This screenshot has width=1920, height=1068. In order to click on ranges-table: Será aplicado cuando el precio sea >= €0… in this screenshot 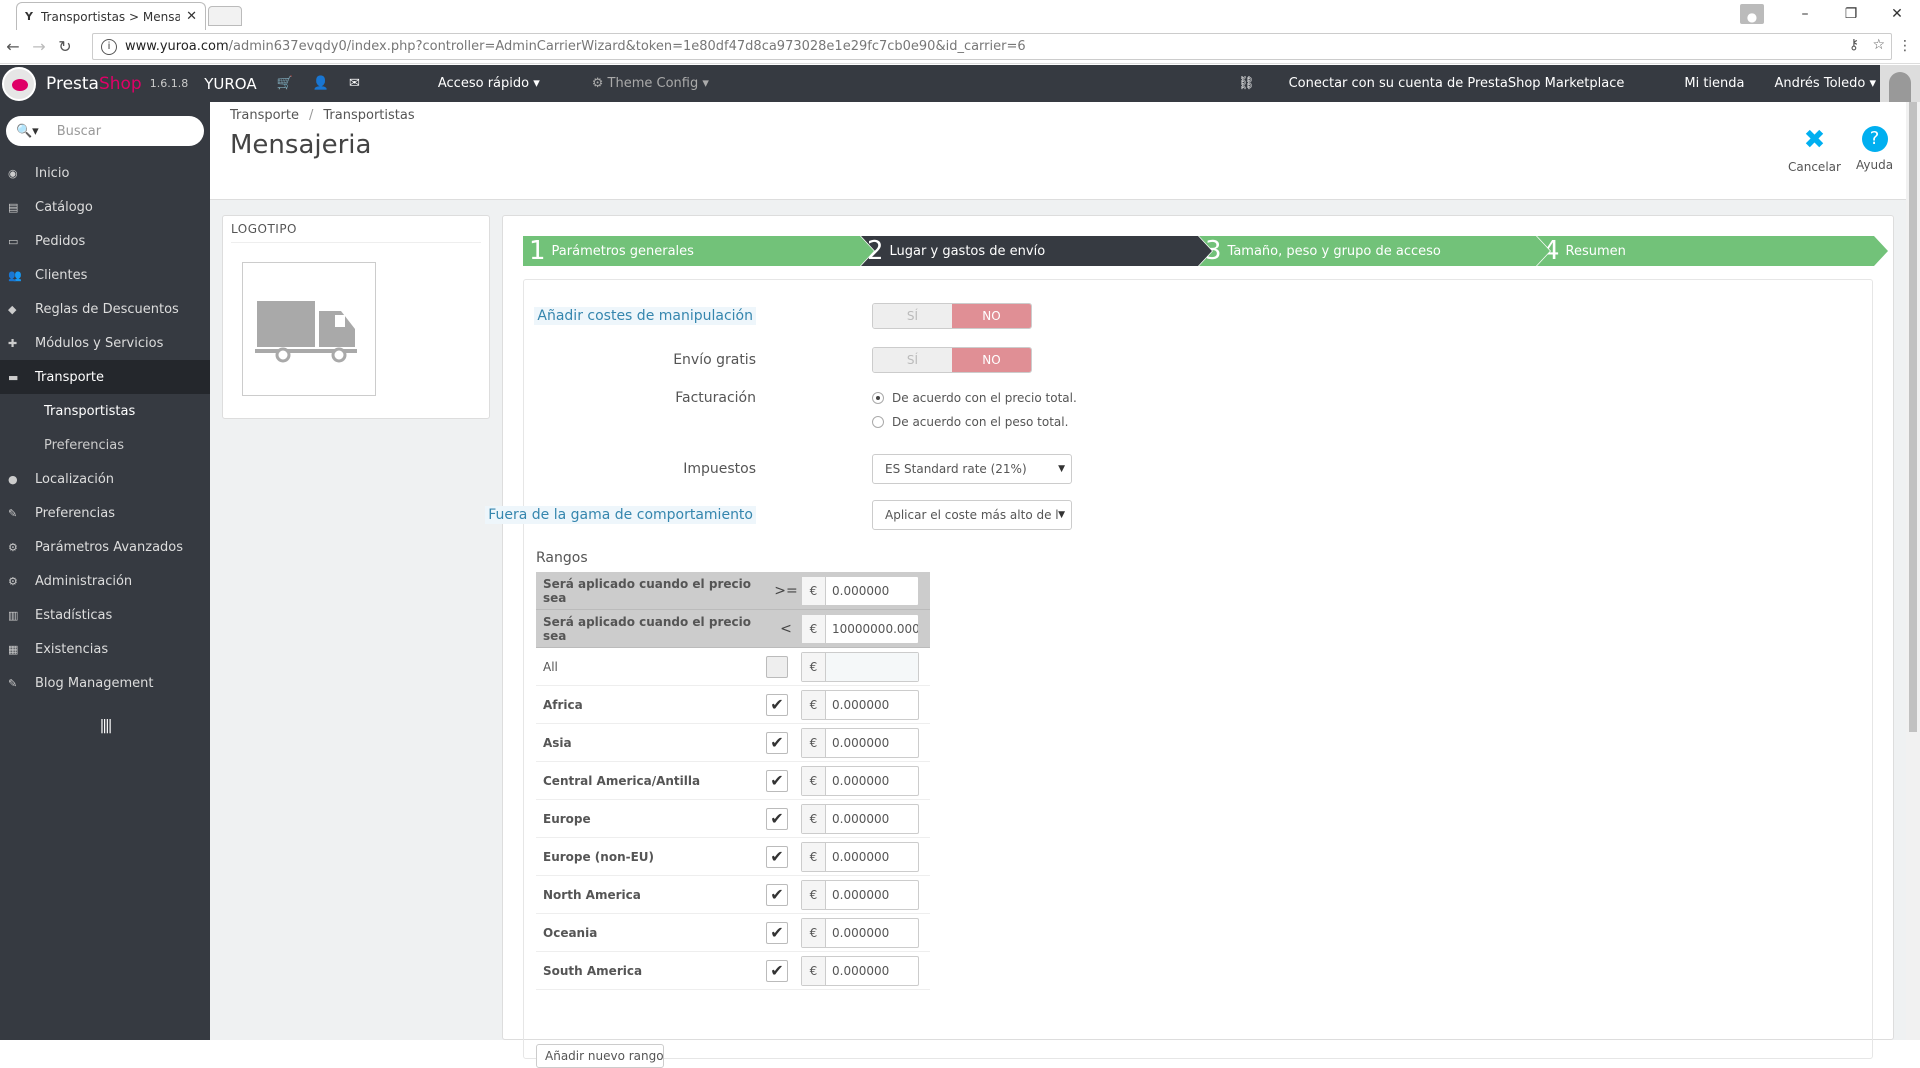, I will do `click(733, 781)`.